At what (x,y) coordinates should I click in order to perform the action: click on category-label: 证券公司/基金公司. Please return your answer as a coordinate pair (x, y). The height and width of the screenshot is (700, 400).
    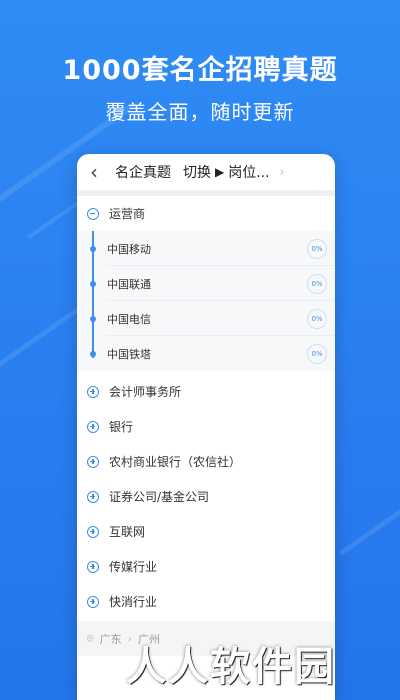
    Looking at the image, I should click on (159, 497).